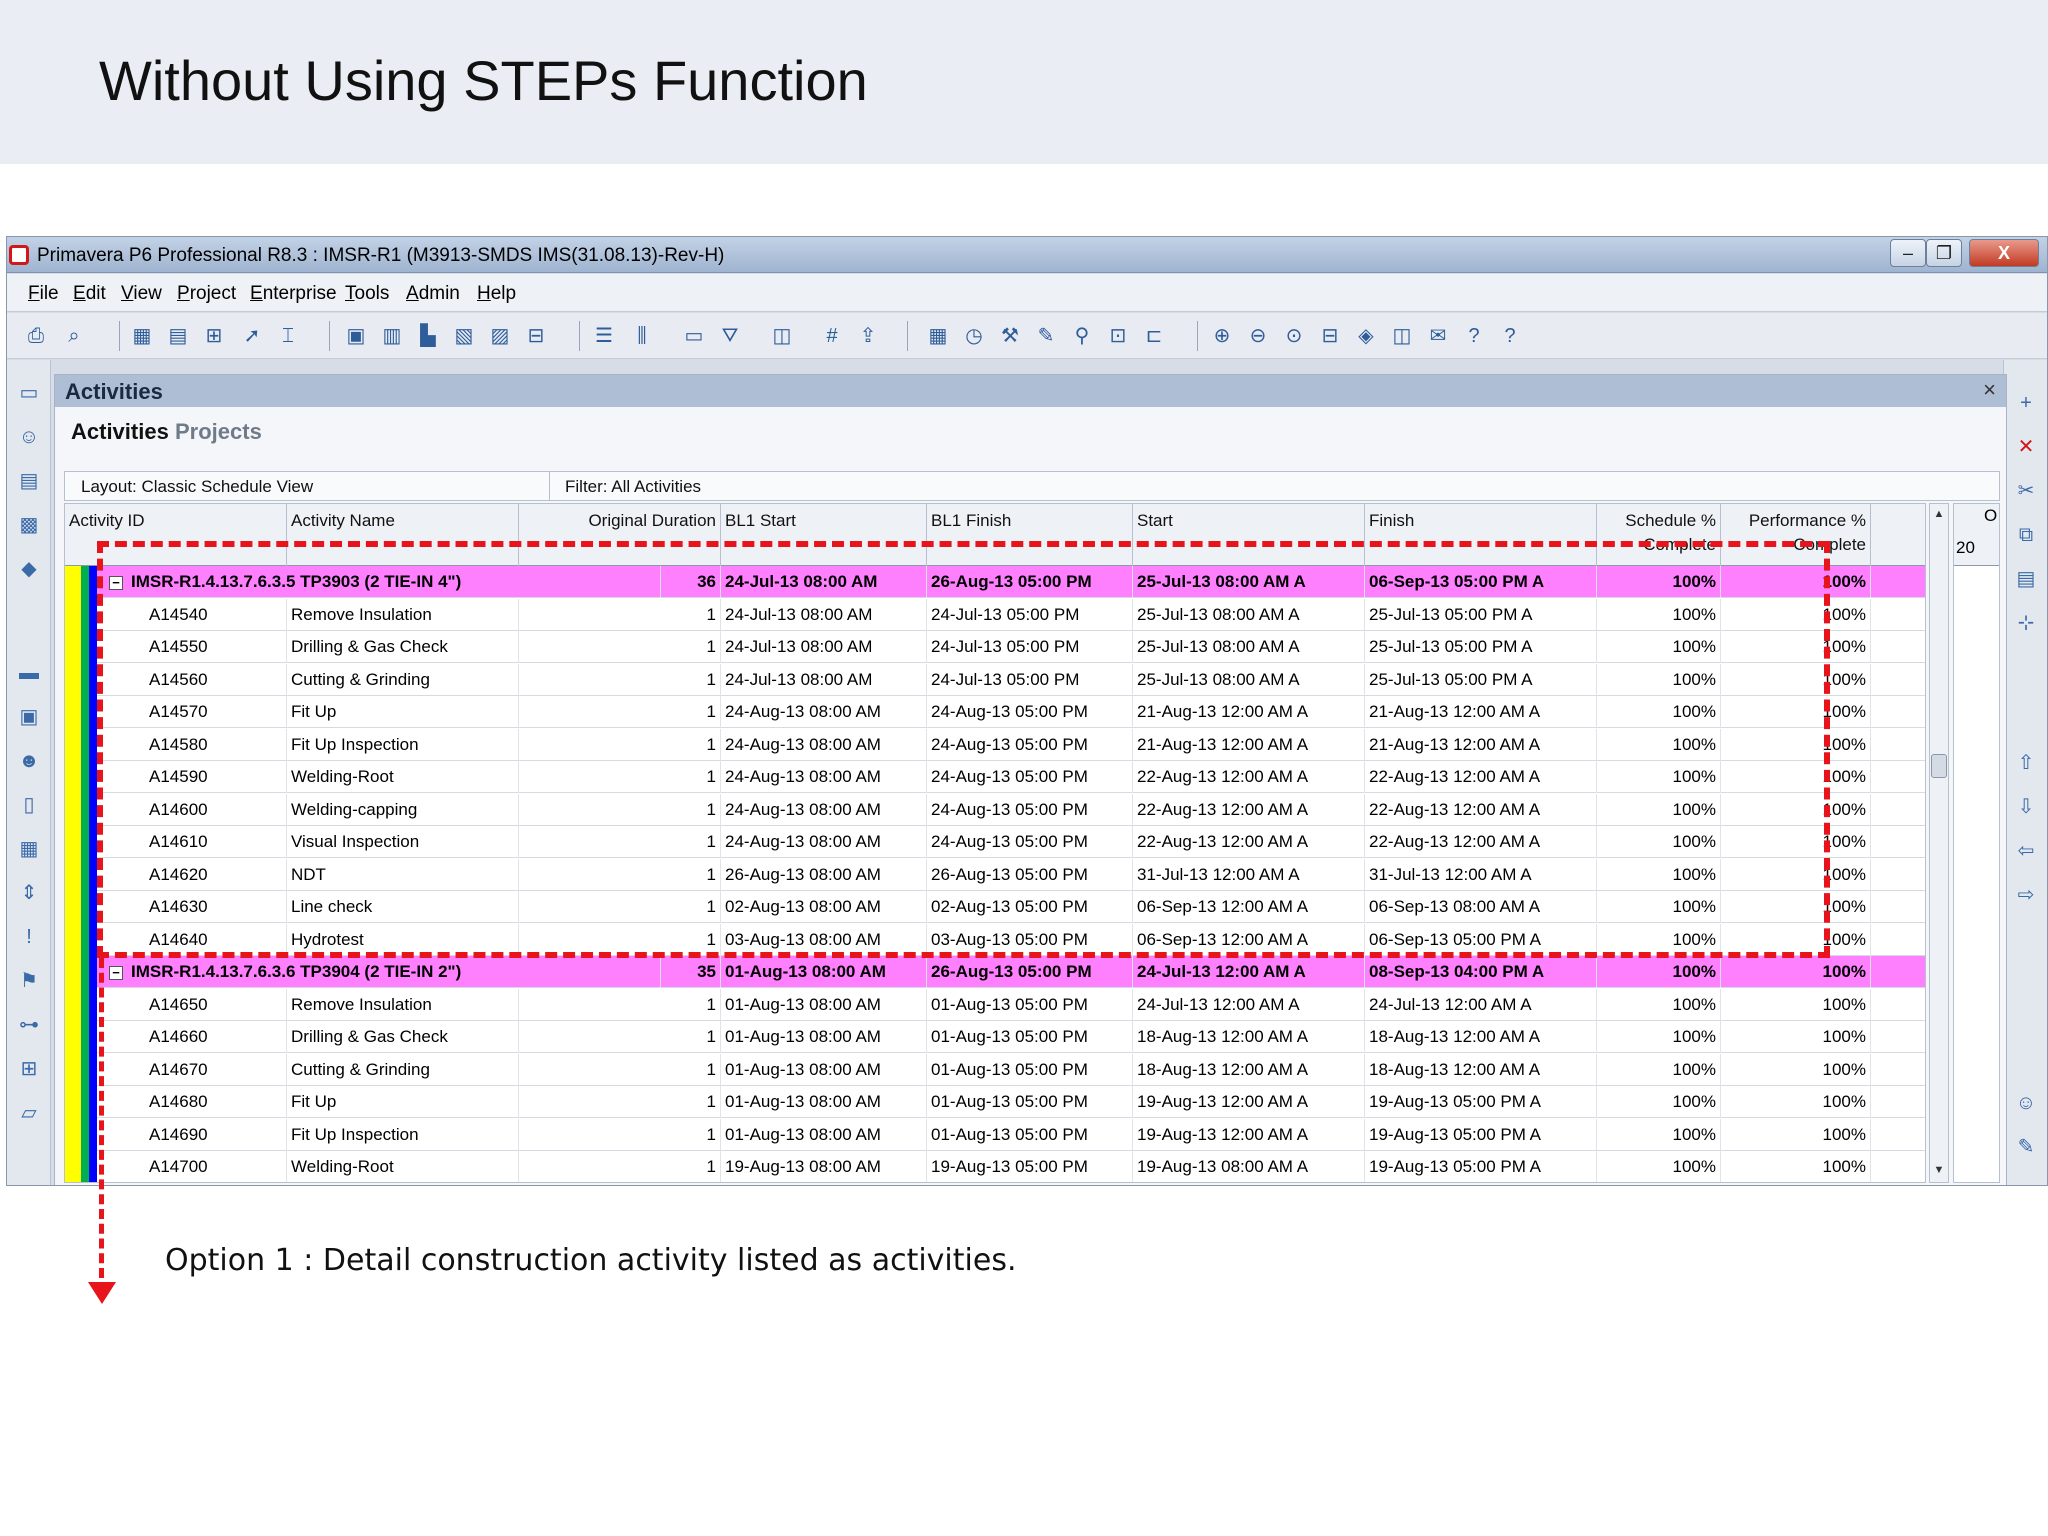  I want to click on filter-label: Filter: All Activities, so click(633, 487).